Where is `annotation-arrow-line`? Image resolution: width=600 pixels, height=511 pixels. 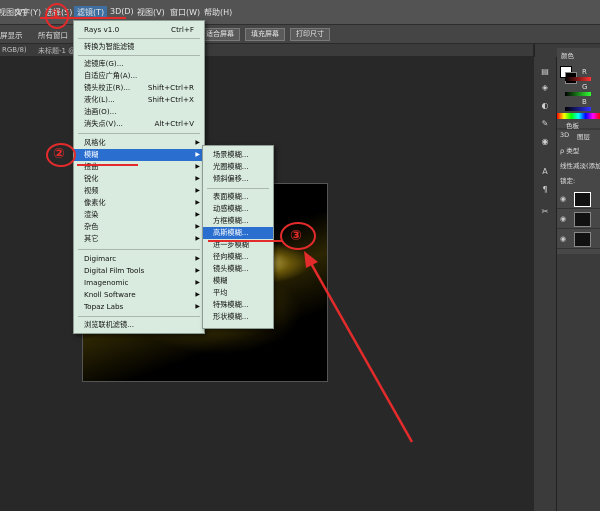 annotation-arrow-line is located at coordinates (360, 350).